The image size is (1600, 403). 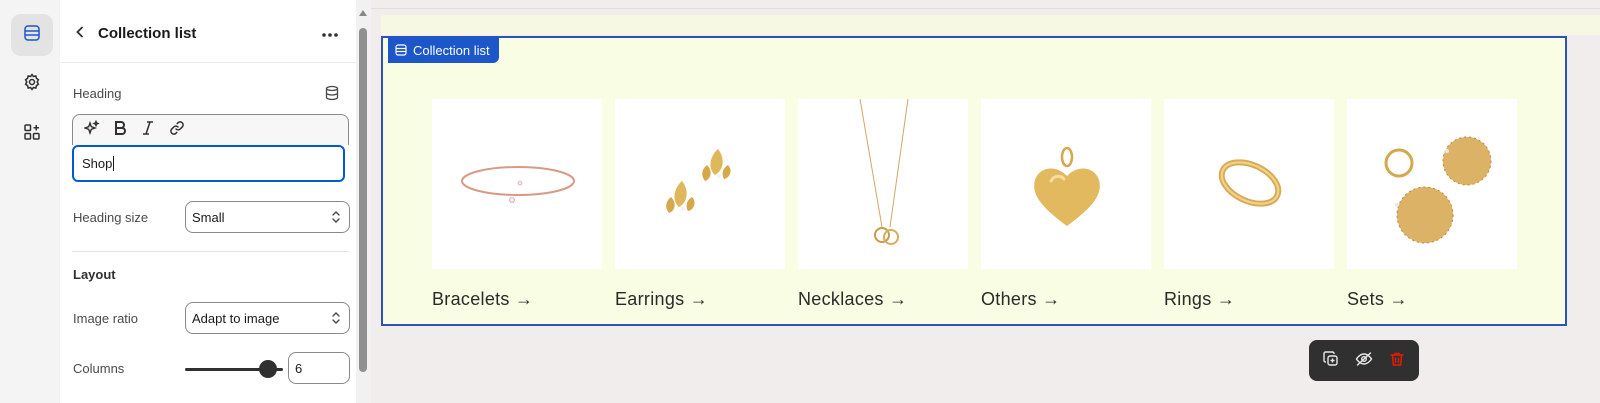 What do you see at coordinates (884, 171) in the screenshot?
I see `necklace-image` at bounding box center [884, 171].